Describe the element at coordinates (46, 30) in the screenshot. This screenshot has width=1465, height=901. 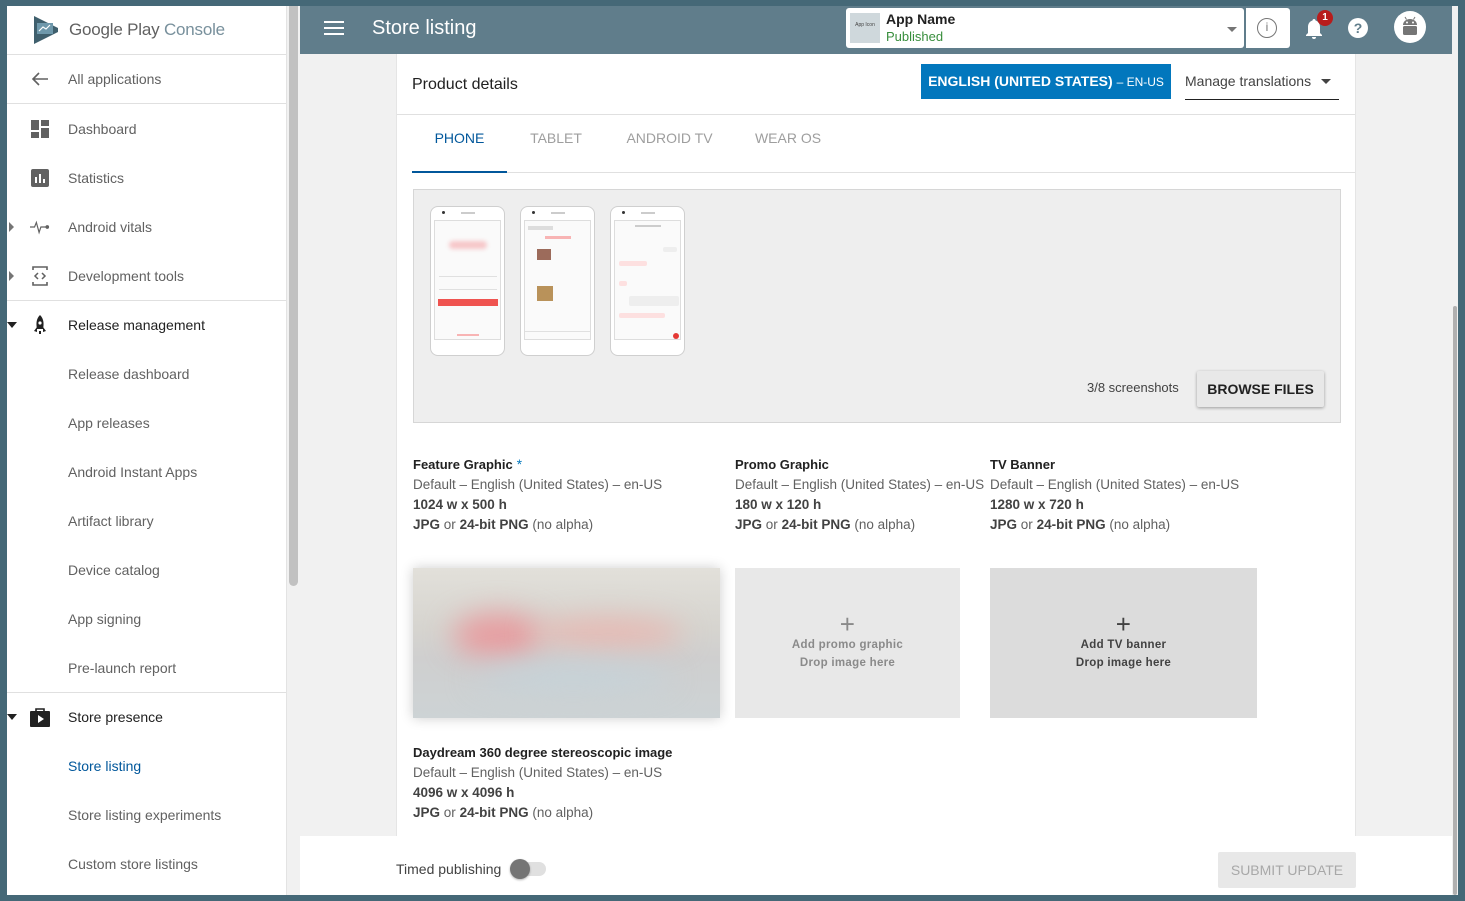
I see `play-console-logo-icon` at that location.